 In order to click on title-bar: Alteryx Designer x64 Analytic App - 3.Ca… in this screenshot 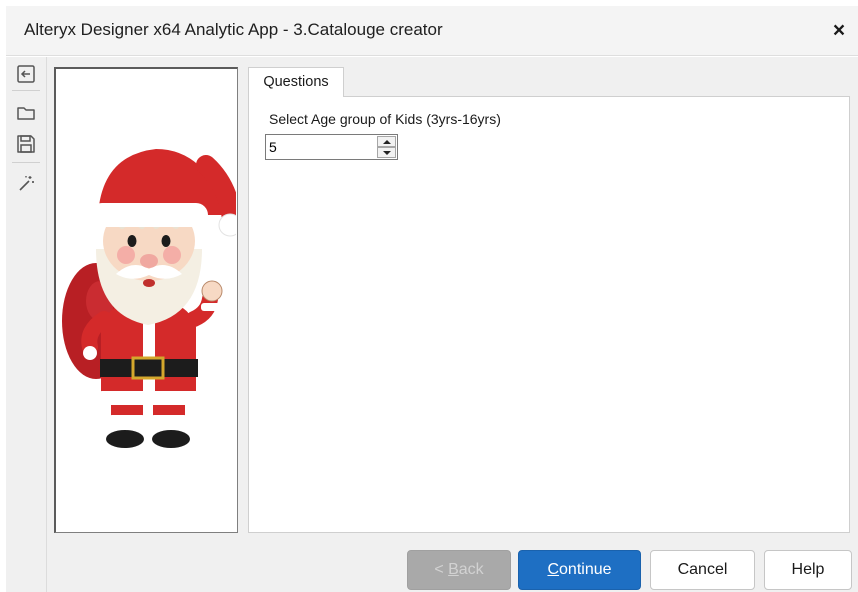, I will do `click(432, 31)`.